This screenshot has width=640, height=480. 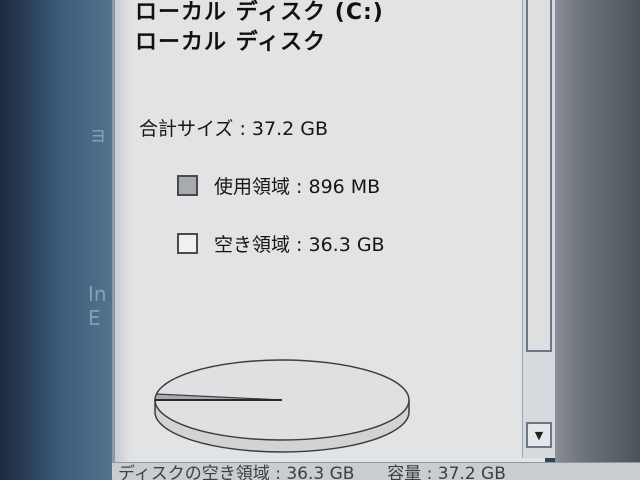 I want to click on pie-chart-svg, so click(x=282, y=406).